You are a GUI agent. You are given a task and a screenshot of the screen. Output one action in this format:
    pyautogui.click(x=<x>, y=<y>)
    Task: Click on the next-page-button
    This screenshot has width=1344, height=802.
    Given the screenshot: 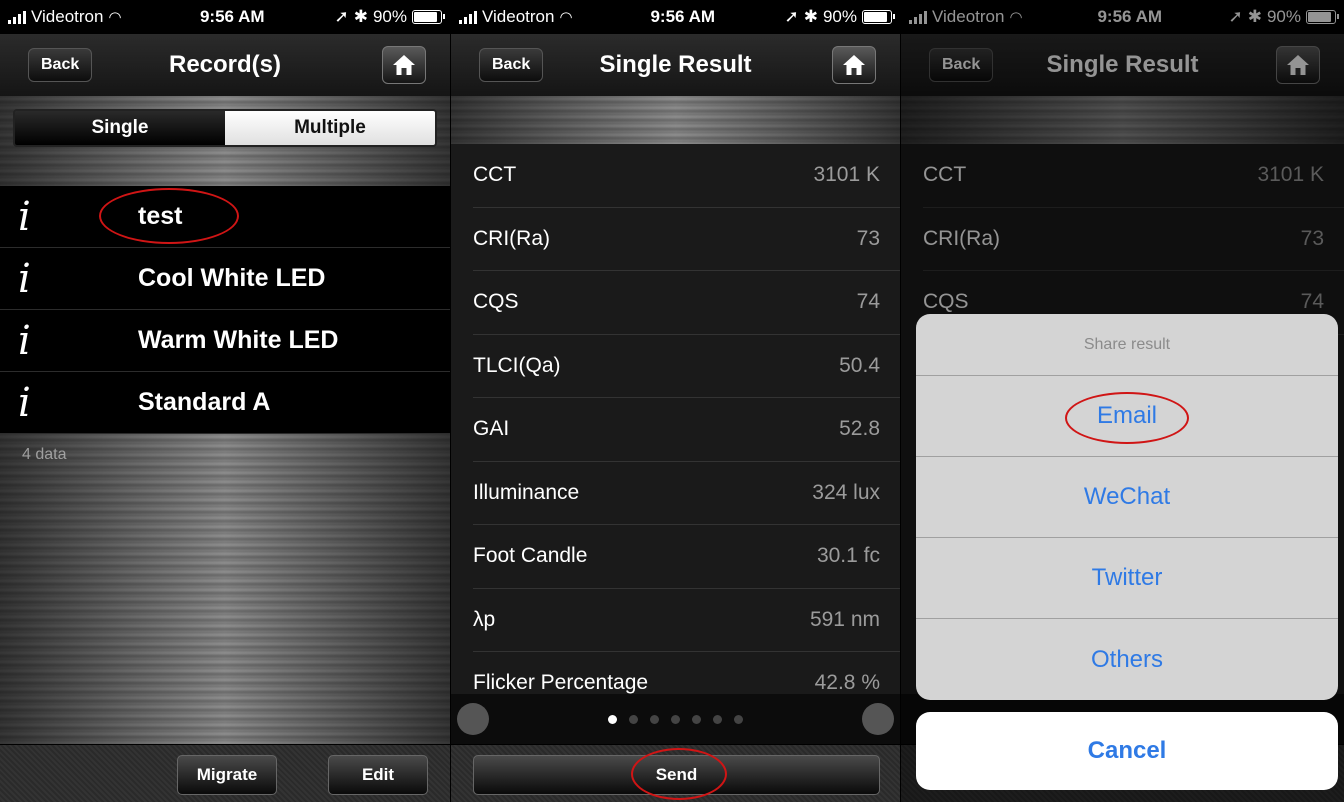 What is the action you would take?
    pyautogui.click(x=878, y=719)
    